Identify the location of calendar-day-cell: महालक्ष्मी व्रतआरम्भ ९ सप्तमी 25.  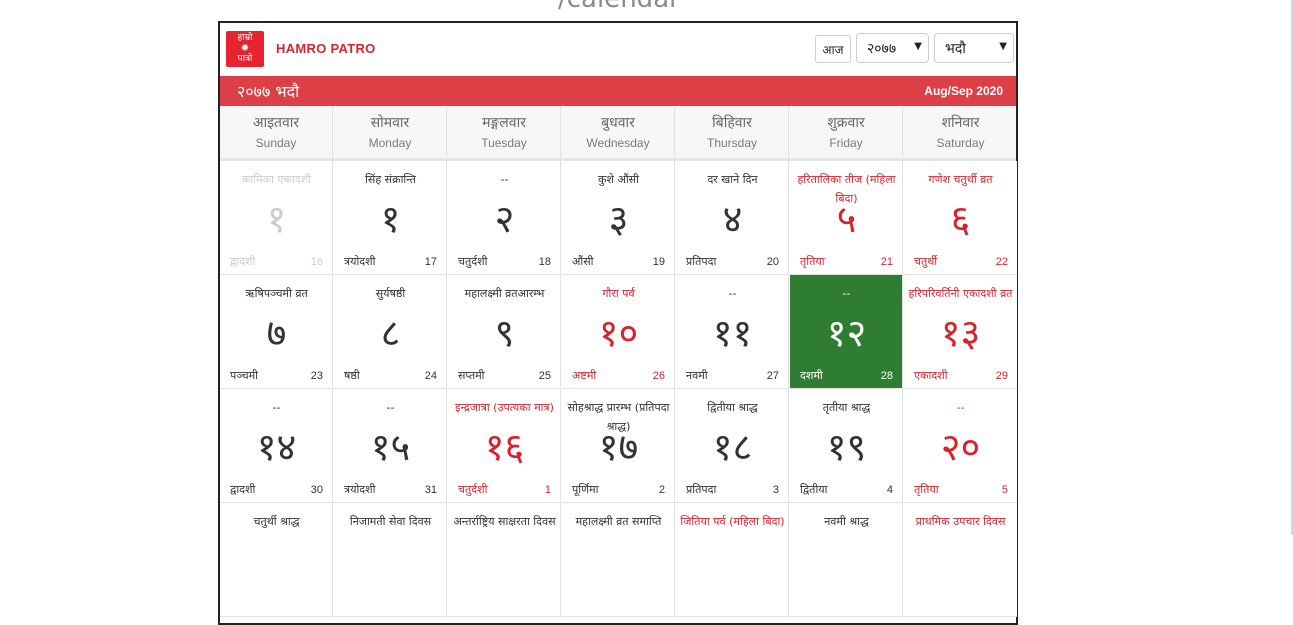
(504, 332).